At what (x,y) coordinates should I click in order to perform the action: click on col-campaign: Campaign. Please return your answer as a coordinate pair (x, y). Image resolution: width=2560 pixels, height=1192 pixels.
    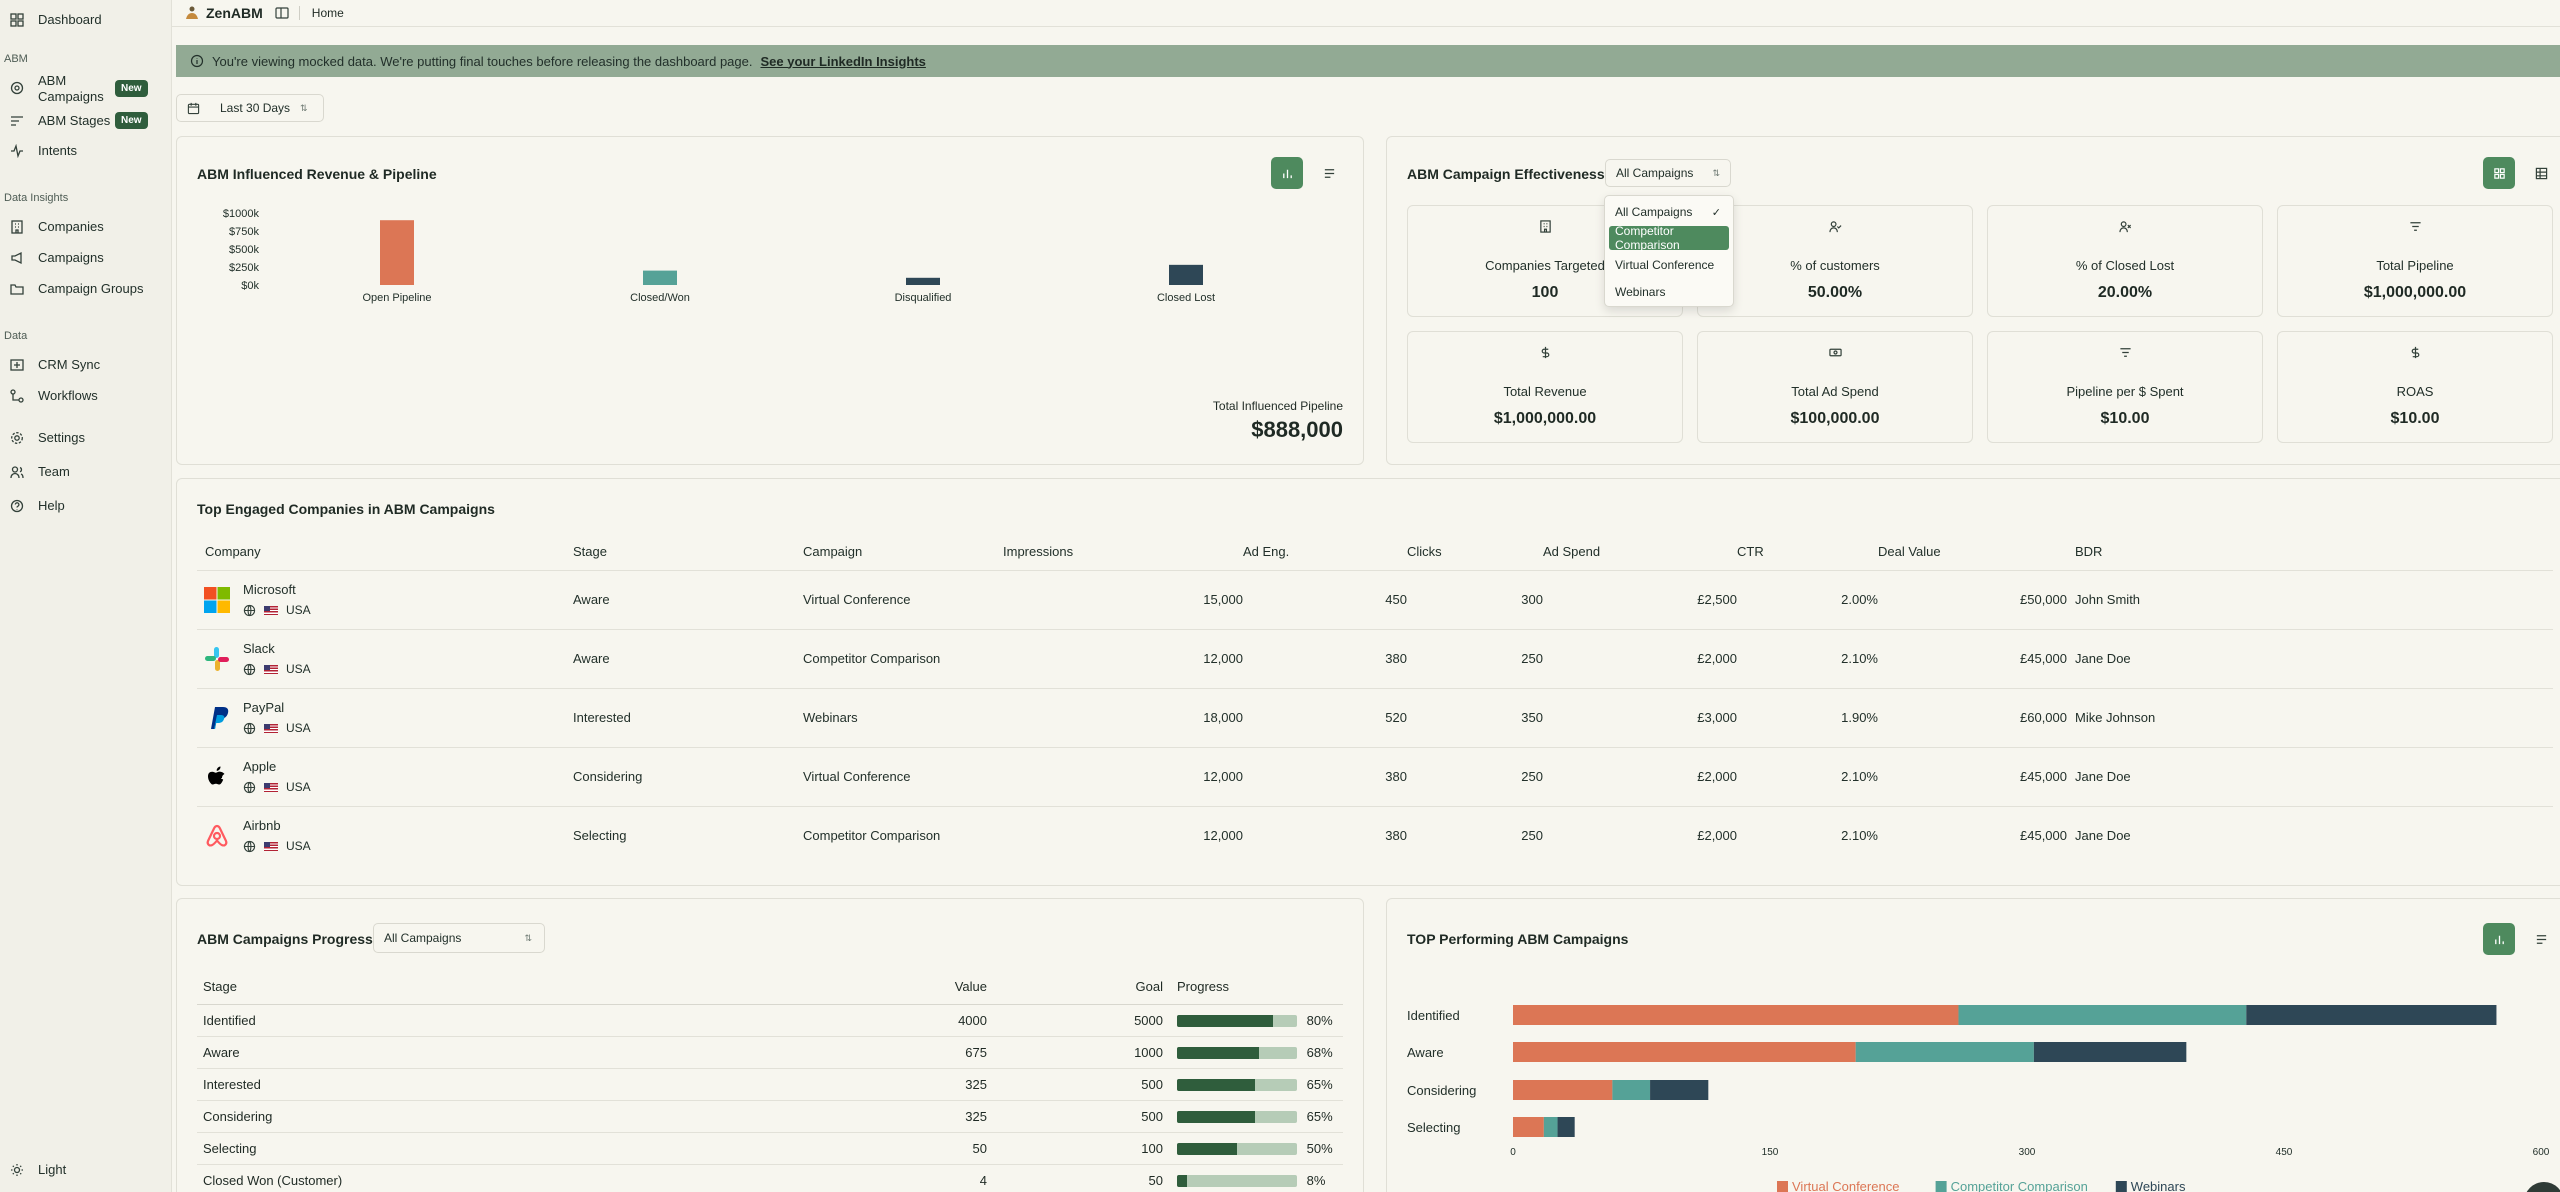
    Looking at the image, I should click on (903, 552).